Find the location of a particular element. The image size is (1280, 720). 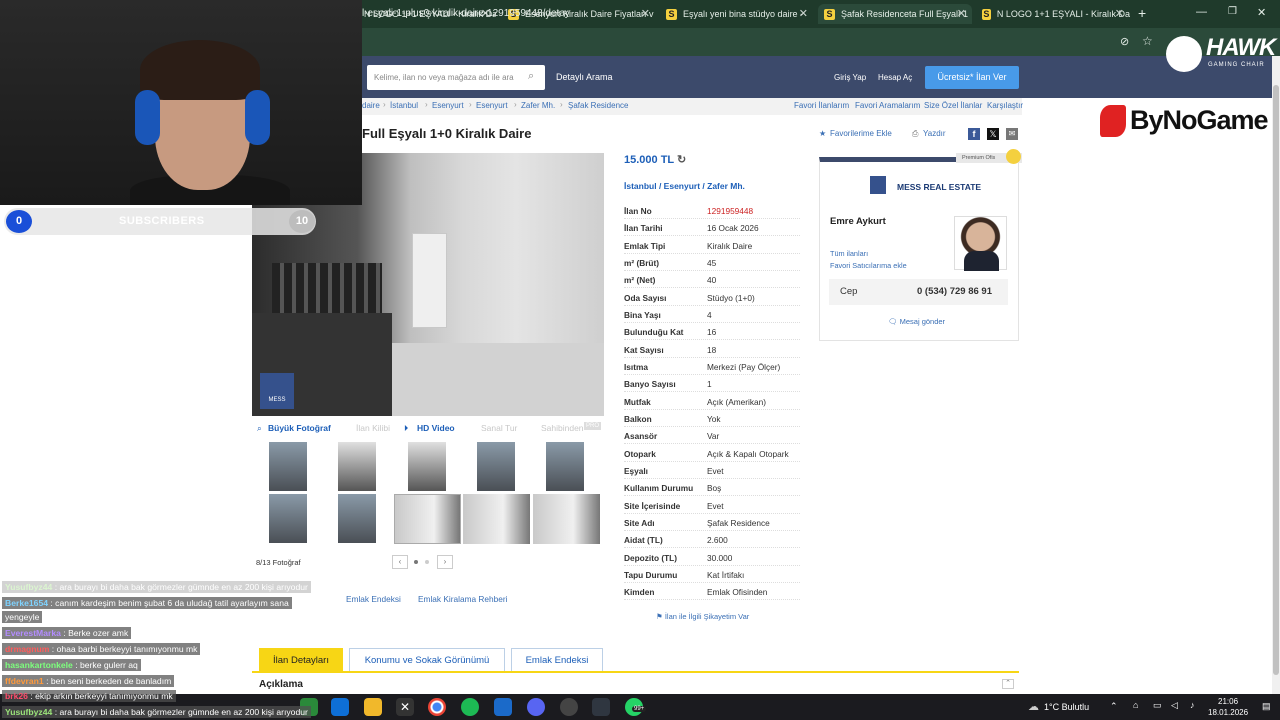

star-icon: ☆ is located at coordinates (1147, 41).